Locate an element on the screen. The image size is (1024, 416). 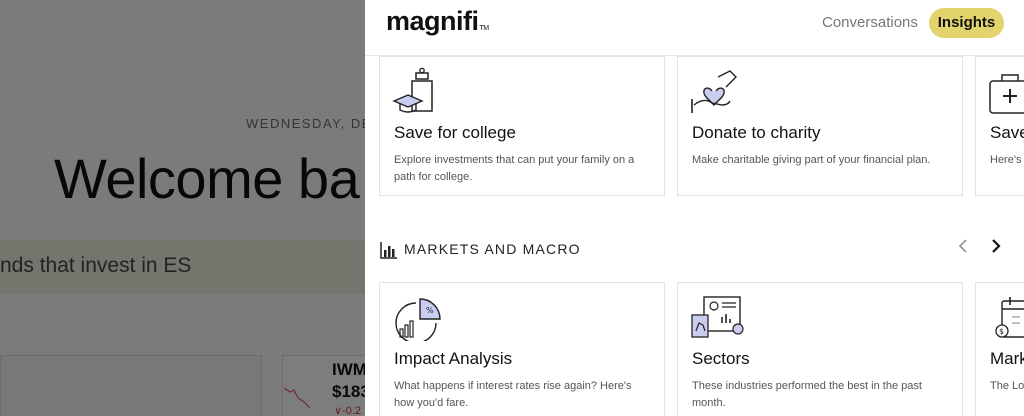
chevron-right-icon is located at coordinates (996, 246).